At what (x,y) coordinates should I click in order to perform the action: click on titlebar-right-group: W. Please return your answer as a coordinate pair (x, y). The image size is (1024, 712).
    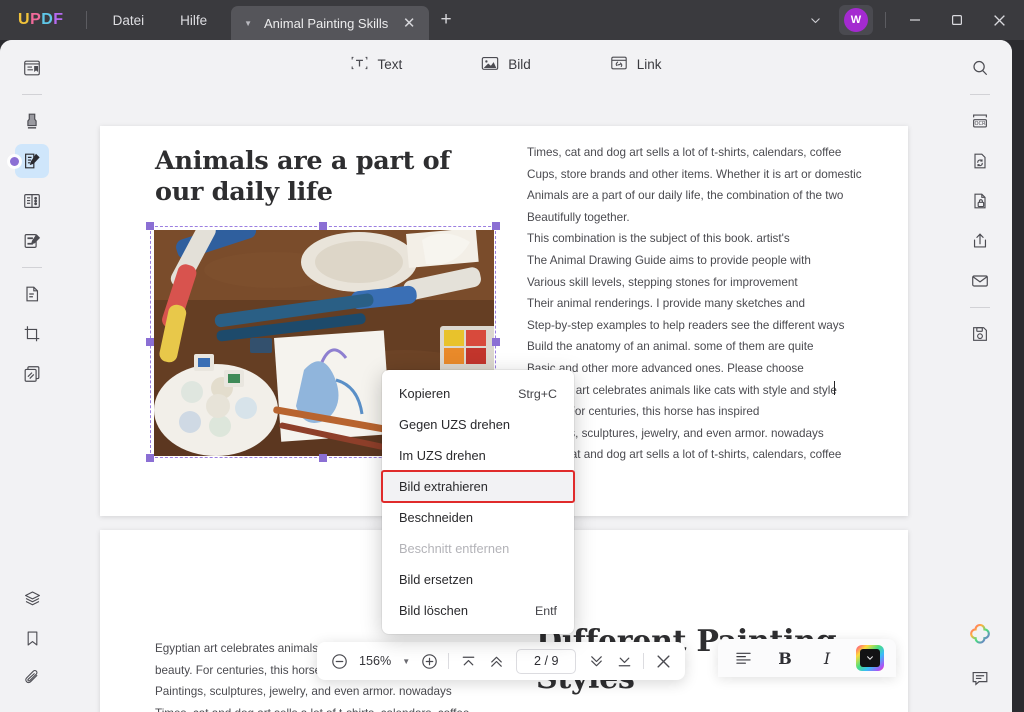
    Looking at the image, I should click on (909, 20).